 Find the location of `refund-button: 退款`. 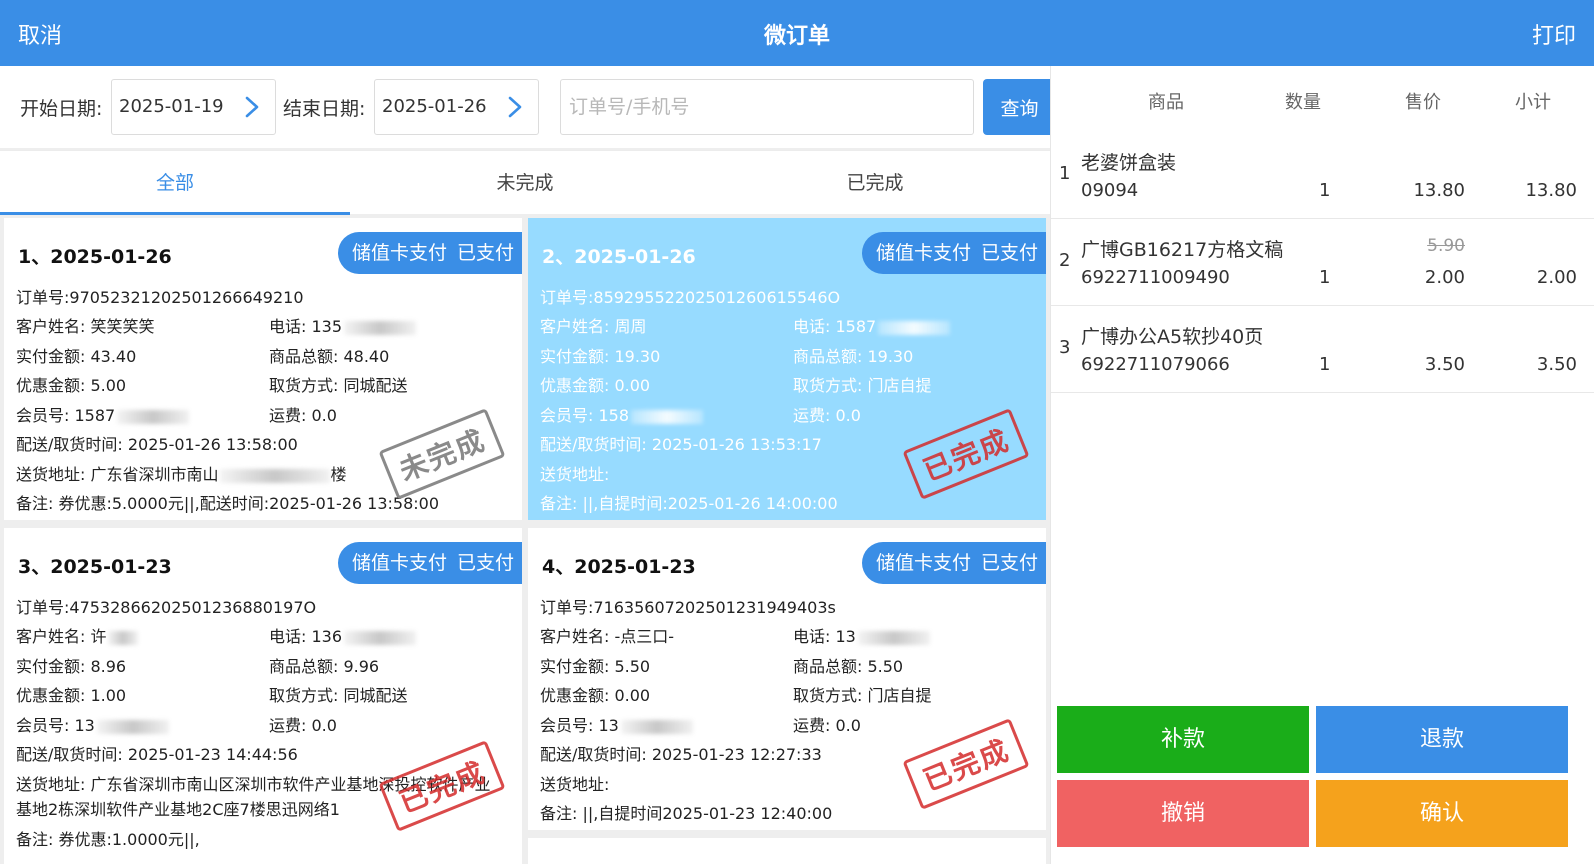

refund-button: 退款 is located at coordinates (1442, 739).